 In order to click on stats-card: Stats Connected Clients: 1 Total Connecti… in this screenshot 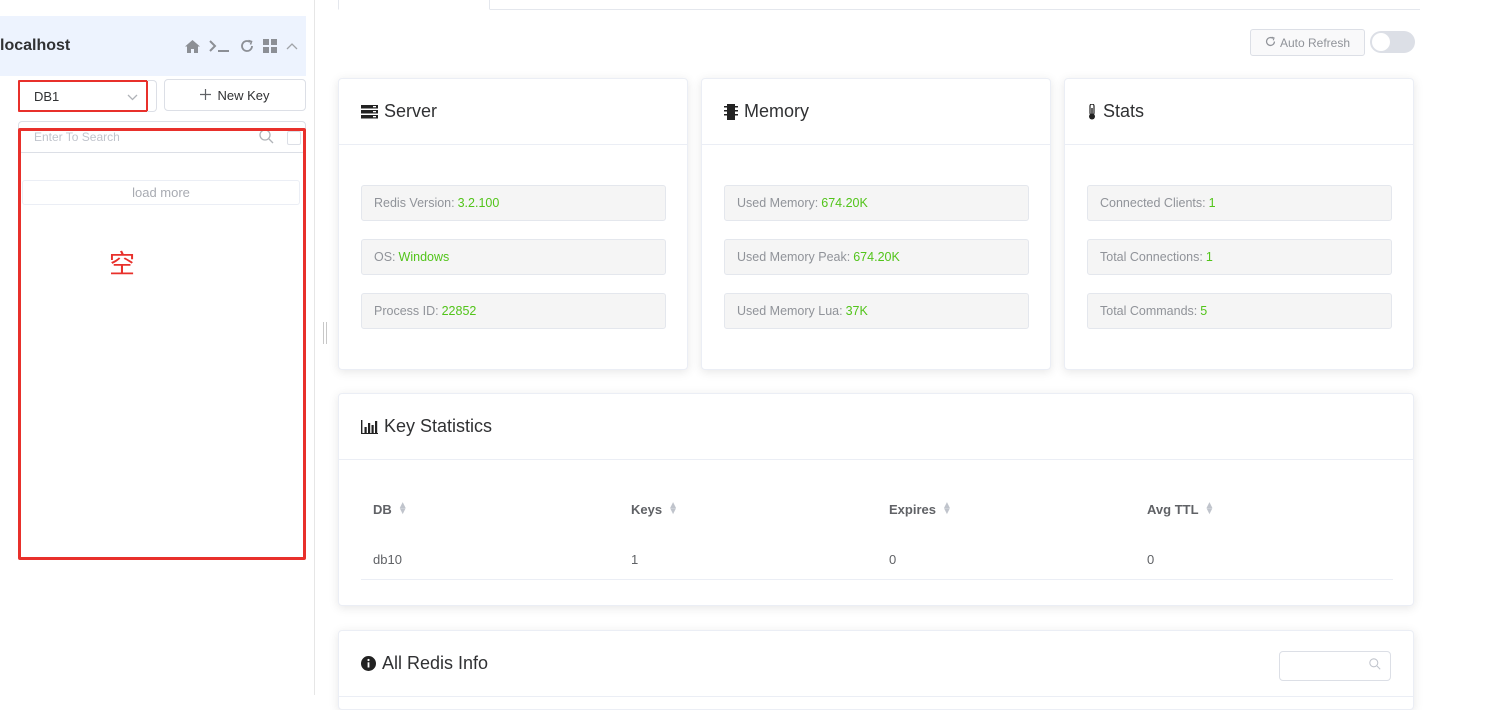, I will do `click(1239, 224)`.